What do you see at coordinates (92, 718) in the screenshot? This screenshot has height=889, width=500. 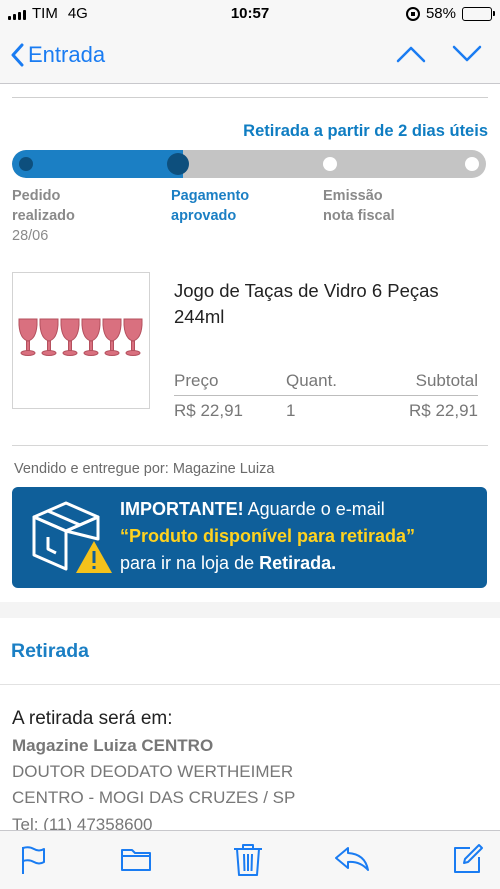 I see `pickup-intro: A retirada será em:` at bounding box center [92, 718].